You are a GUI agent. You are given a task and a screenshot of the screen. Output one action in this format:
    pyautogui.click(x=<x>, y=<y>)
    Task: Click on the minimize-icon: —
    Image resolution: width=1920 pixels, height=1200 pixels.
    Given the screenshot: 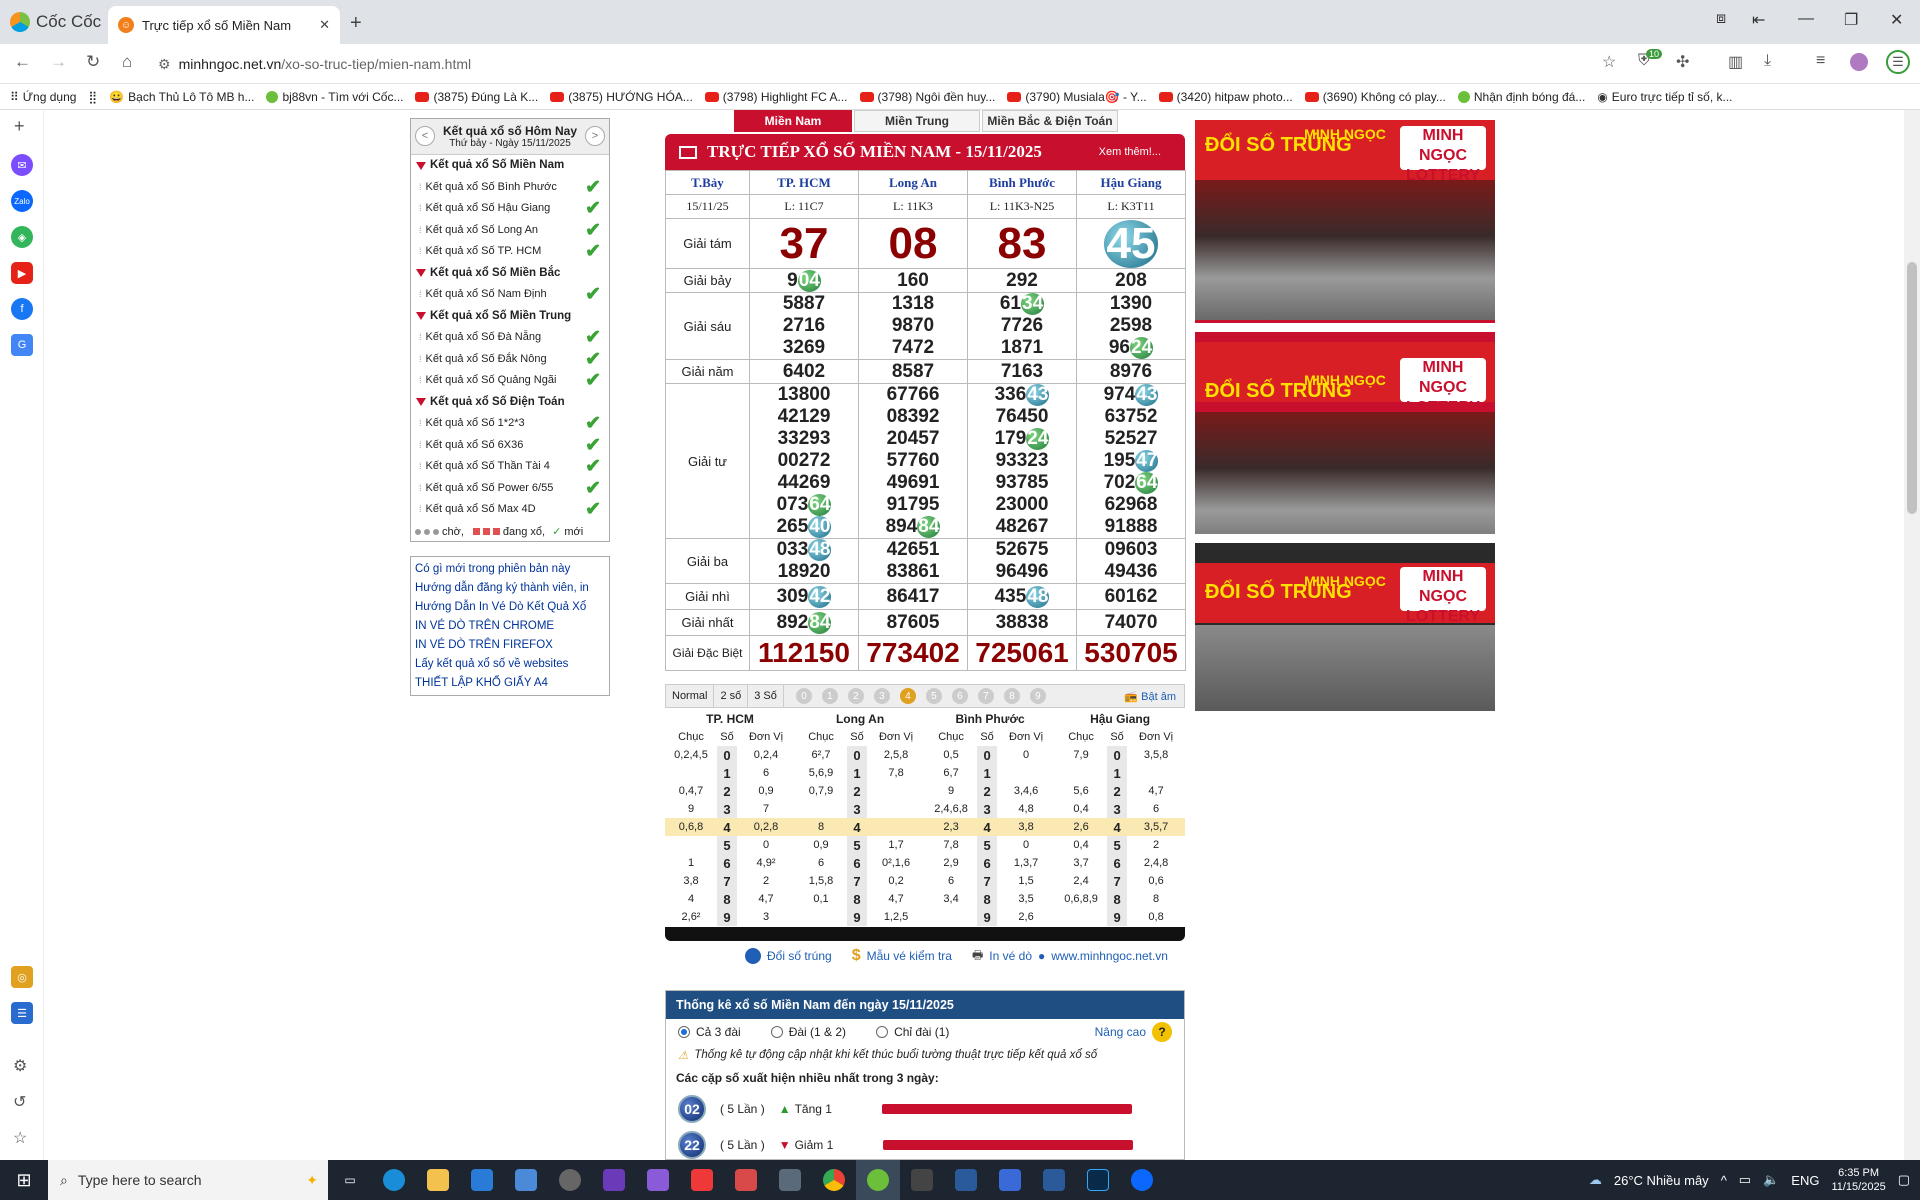 What is the action you would take?
    pyautogui.click(x=1806, y=19)
    